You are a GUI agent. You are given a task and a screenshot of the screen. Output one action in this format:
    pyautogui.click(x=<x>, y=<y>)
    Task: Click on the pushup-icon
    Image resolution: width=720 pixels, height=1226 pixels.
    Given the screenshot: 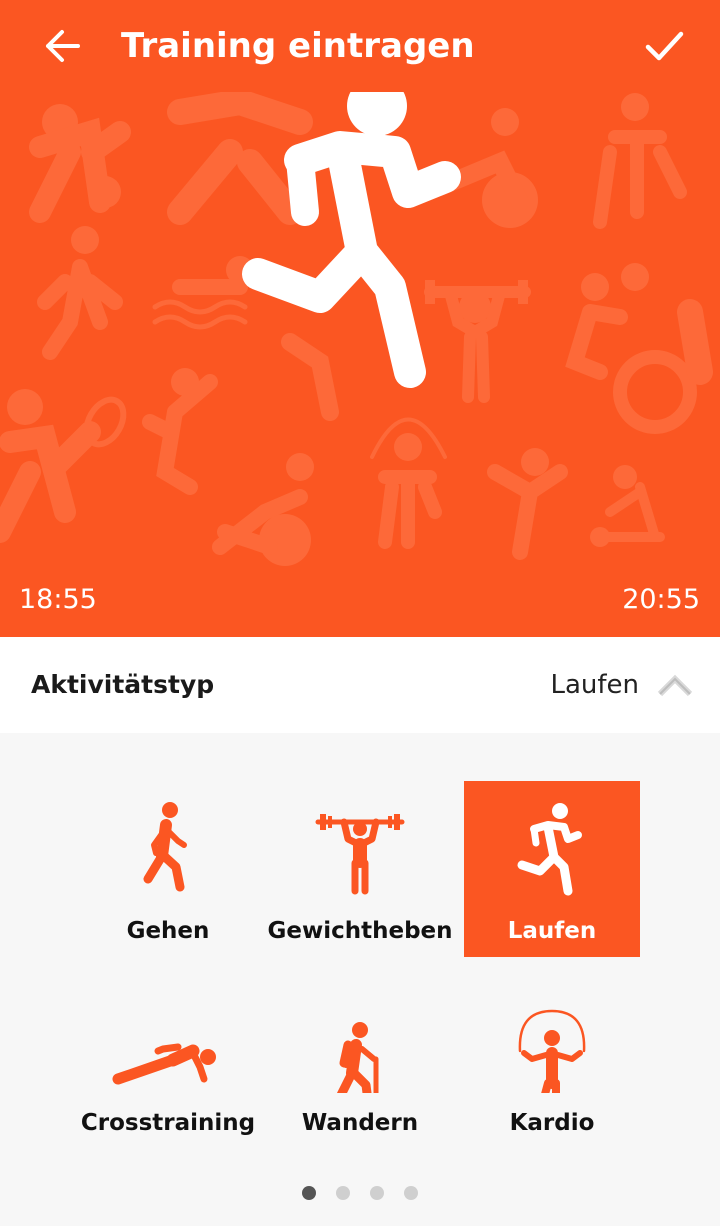 What is the action you would take?
    pyautogui.click(x=164, y=1064)
    